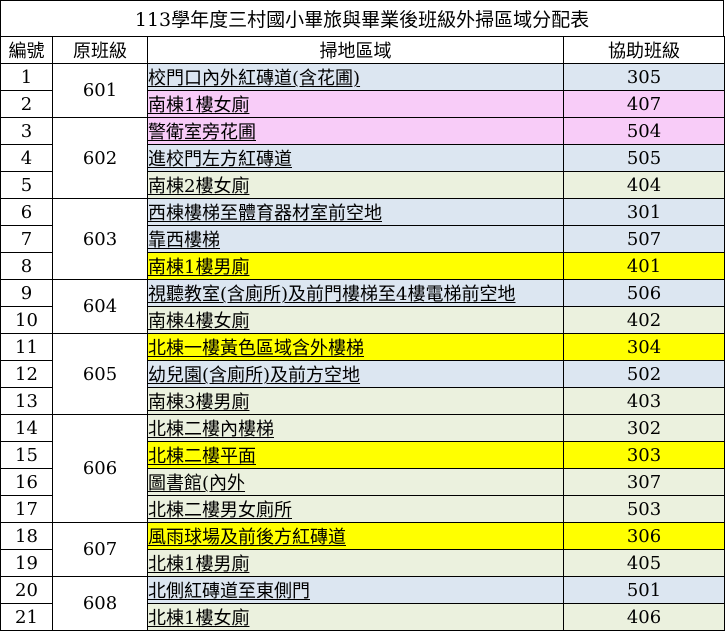 Image resolution: width=728 pixels, height=635 pixels. I want to click on helper-class: 505, so click(644, 158).